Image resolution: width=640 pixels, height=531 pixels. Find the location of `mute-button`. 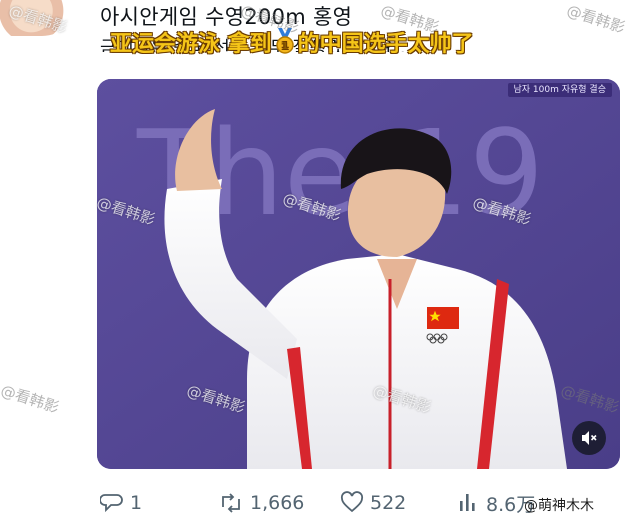

mute-button is located at coordinates (589, 438).